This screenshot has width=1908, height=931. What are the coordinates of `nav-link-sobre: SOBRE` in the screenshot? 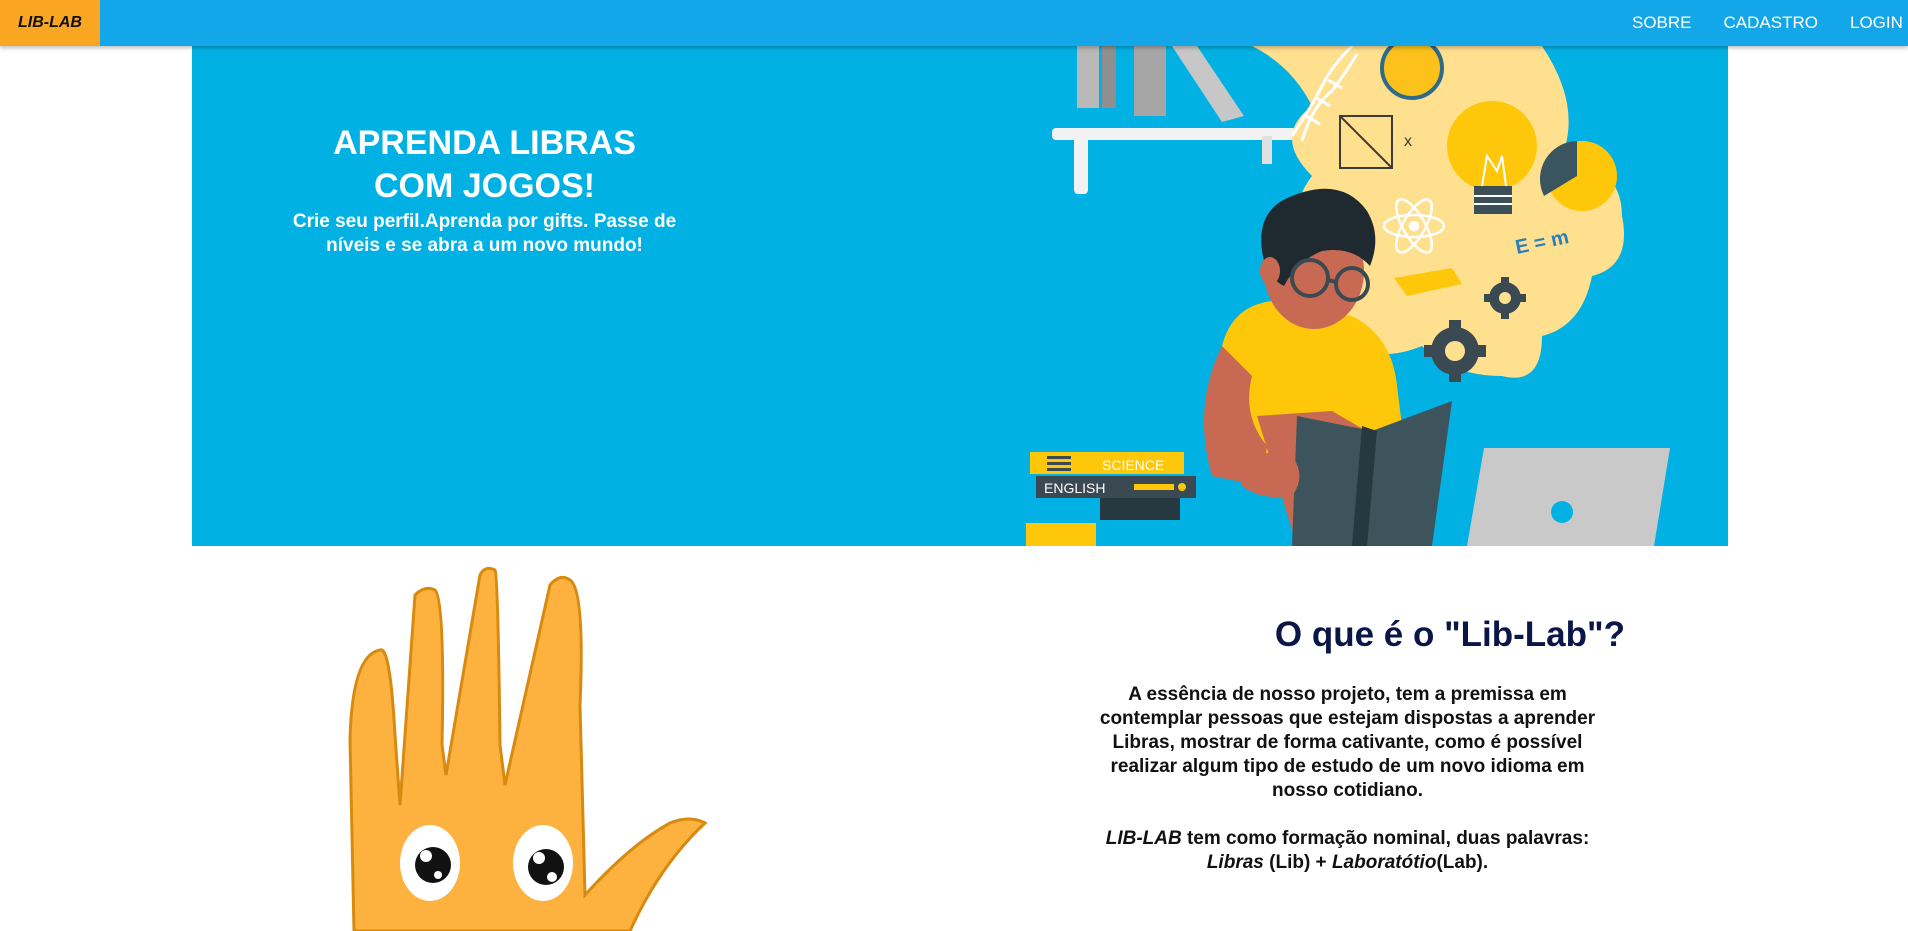 It's located at (1662, 23).